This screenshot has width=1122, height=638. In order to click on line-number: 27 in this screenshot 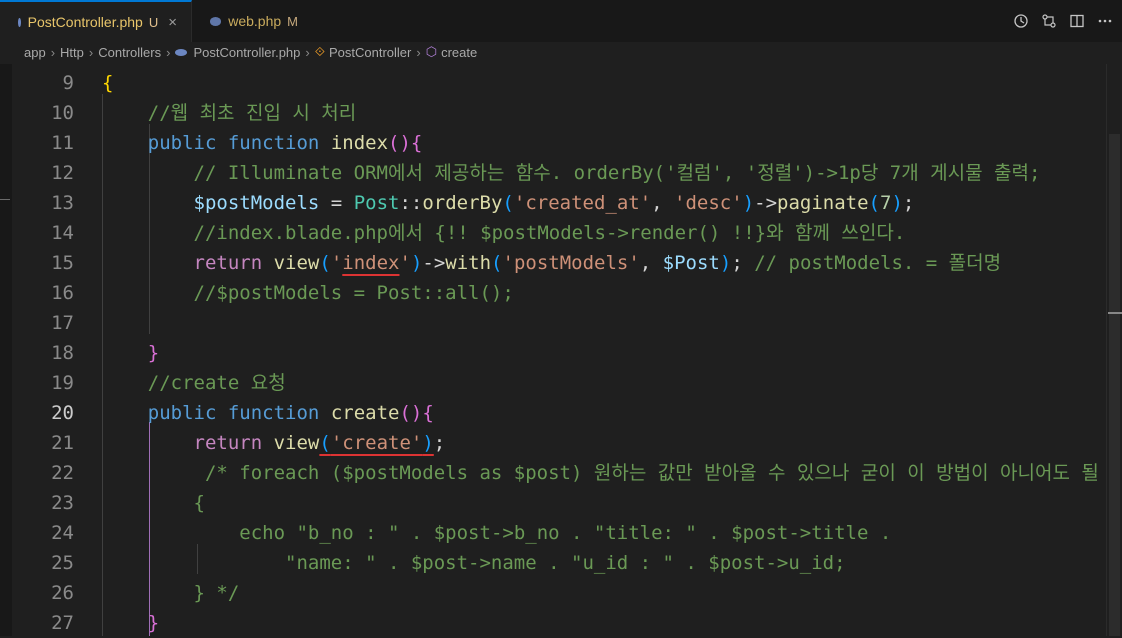, I will do `click(62, 623)`.